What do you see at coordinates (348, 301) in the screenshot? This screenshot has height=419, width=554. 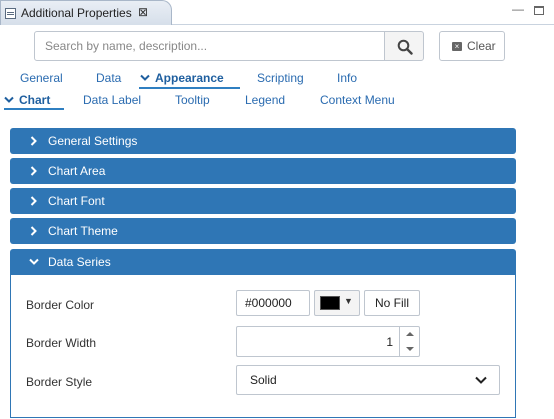 I see `dropdown-arrow-icon: ▼` at bounding box center [348, 301].